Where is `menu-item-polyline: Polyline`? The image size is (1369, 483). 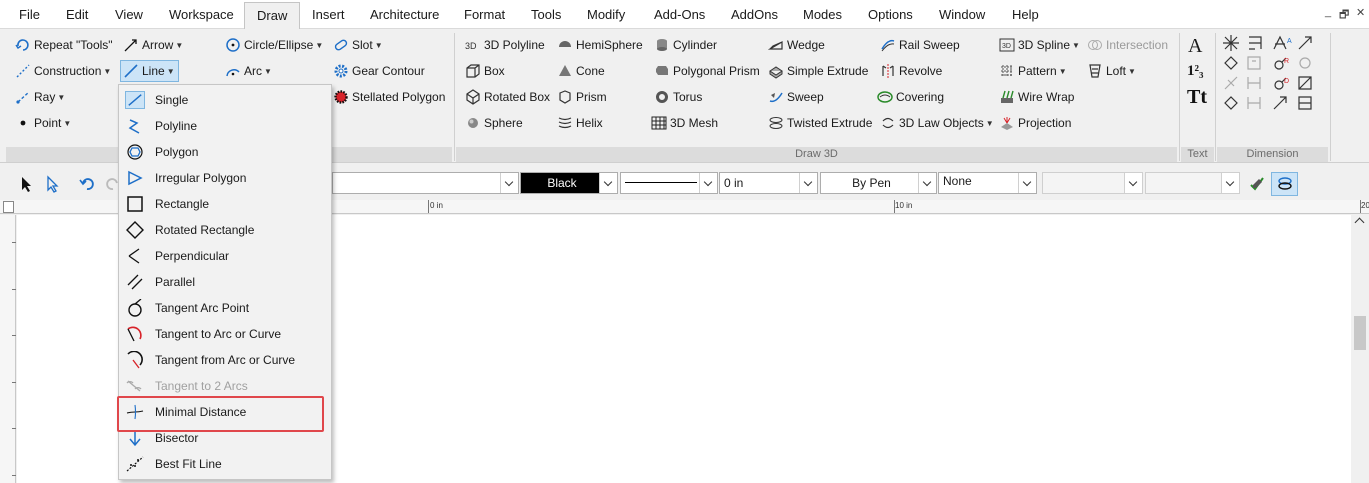
menu-item-polyline: Polyline is located at coordinates (225, 126).